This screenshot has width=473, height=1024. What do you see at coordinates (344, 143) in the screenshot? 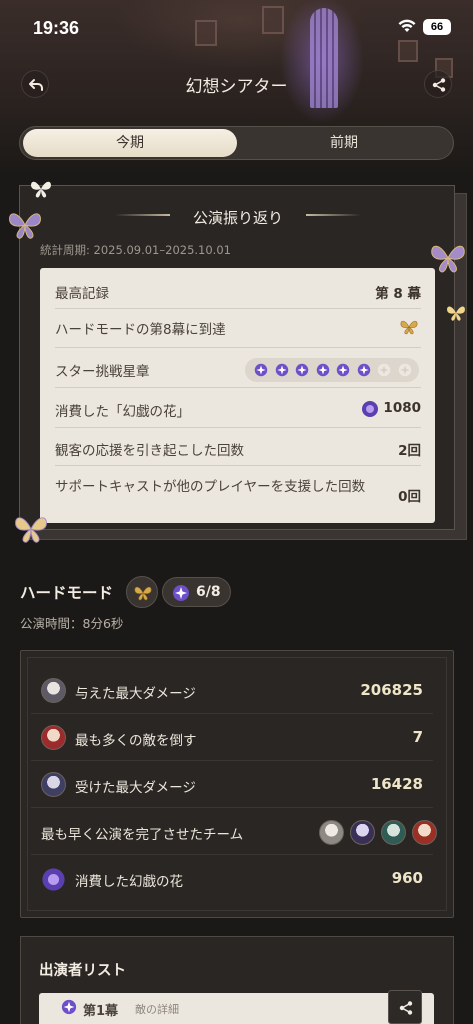
I see `tab-previous-period: 前期` at bounding box center [344, 143].